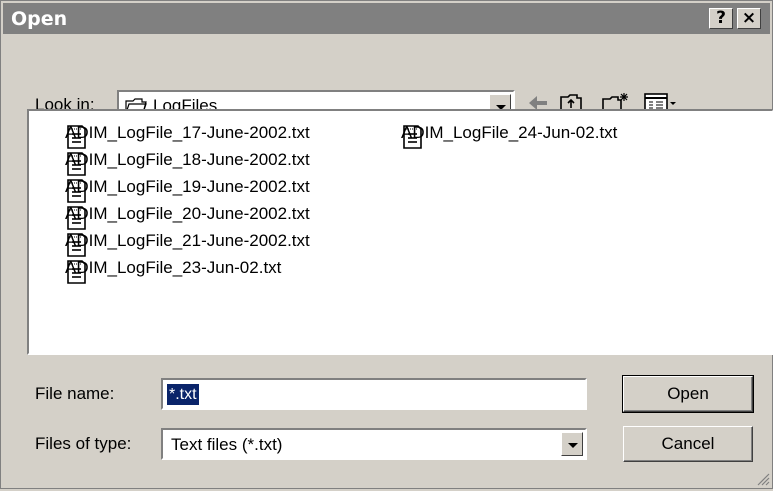 The width and height of the screenshot is (773, 491). Describe the element at coordinates (83, 443) in the screenshot. I see `files-of-type-label: Files of type:` at that location.